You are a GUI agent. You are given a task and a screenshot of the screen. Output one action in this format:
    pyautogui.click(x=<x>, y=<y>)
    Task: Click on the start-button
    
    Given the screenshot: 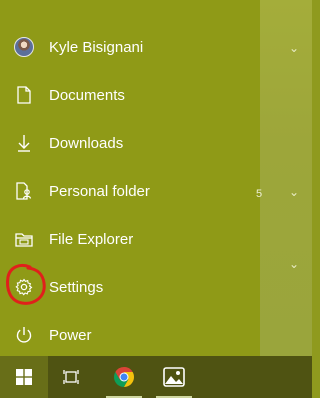 What is the action you would take?
    pyautogui.click(x=24, y=377)
    